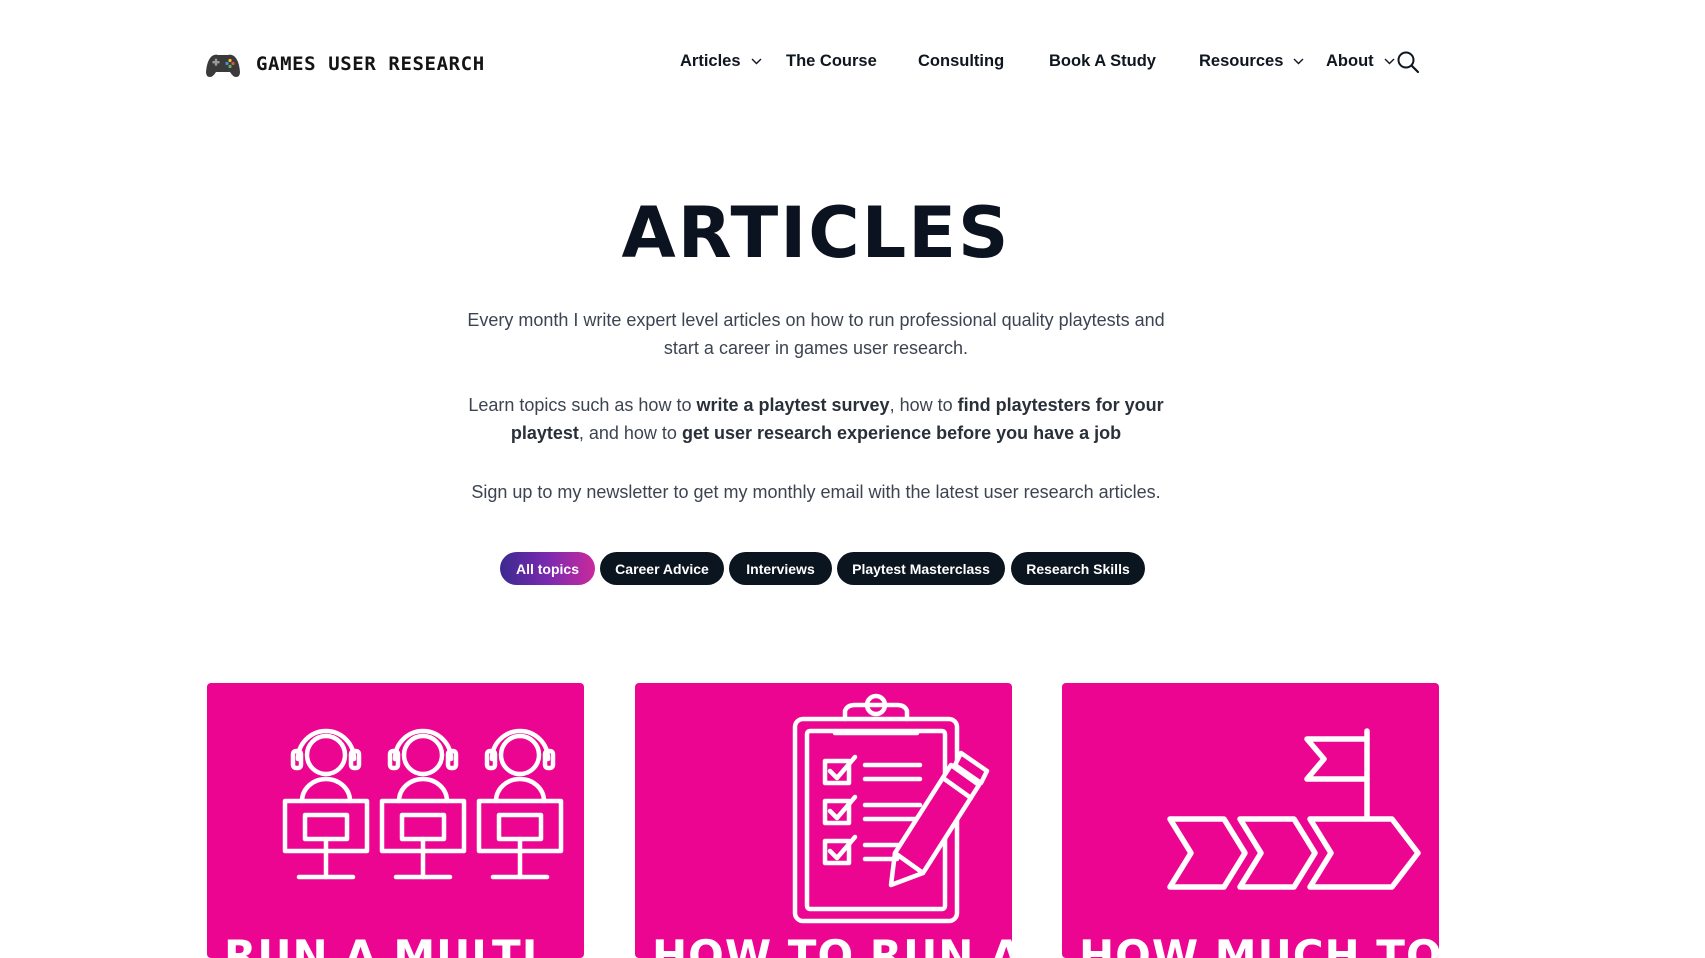 The width and height of the screenshot is (1705, 958). What do you see at coordinates (832, 944) in the screenshot?
I see `article-title: HOW TO RUN A` at bounding box center [832, 944].